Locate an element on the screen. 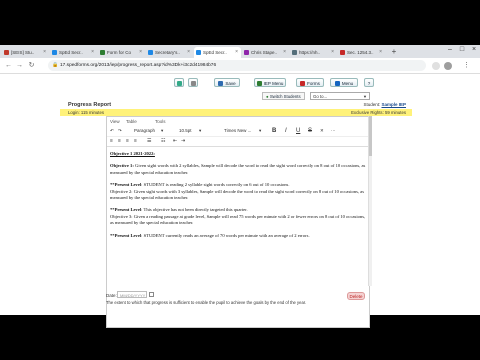 This screenshot has height=360, width=480. student-name-link: Sample IEP is located at coordinates (393, 104).